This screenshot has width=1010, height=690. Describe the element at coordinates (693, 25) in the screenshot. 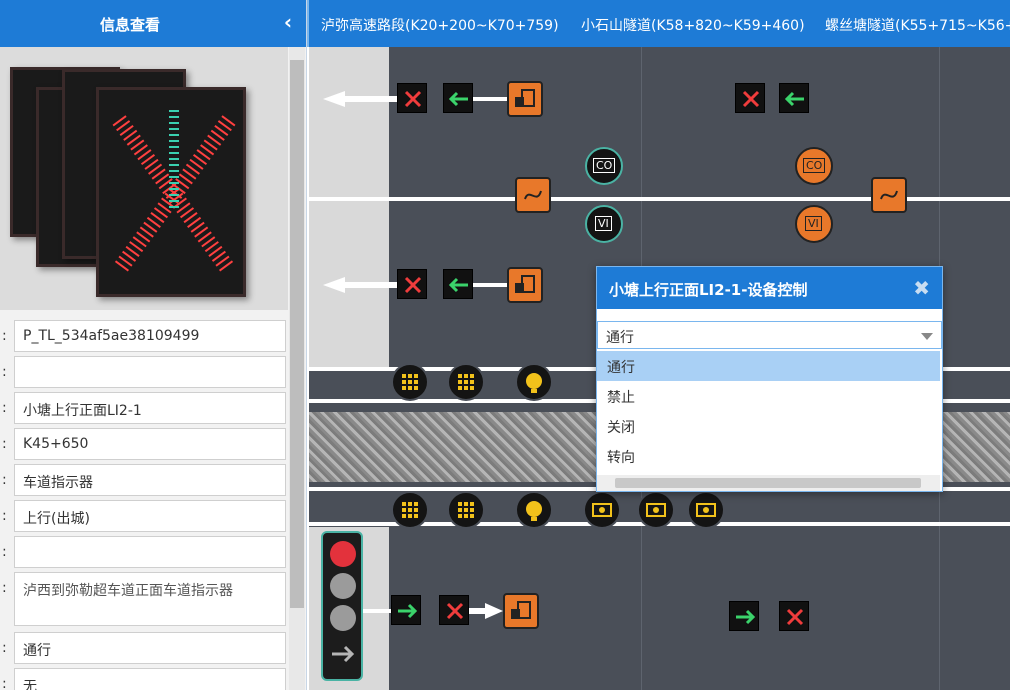

I see `tab-xiaoshishan-tunnel: 小石山隧道(K58+820~K59+460)` at that location.